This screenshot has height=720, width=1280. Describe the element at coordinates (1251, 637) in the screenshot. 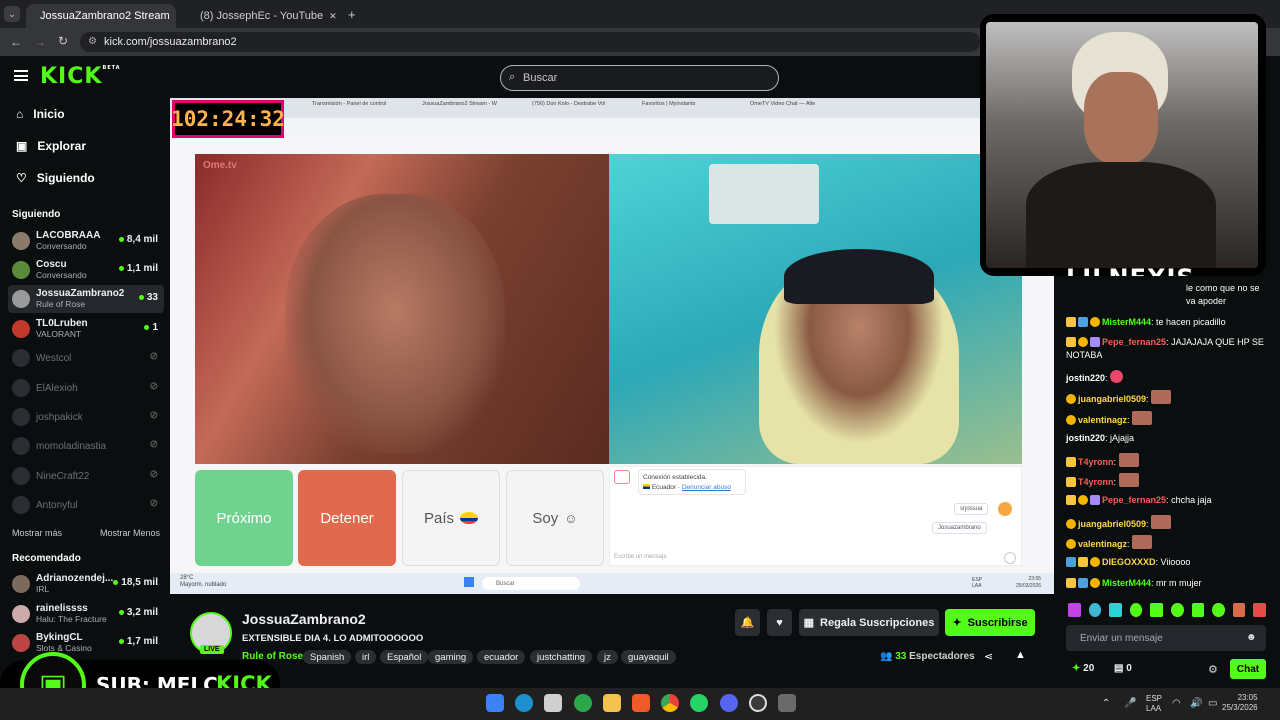

I see `emoji-icon: ☻` at that location.